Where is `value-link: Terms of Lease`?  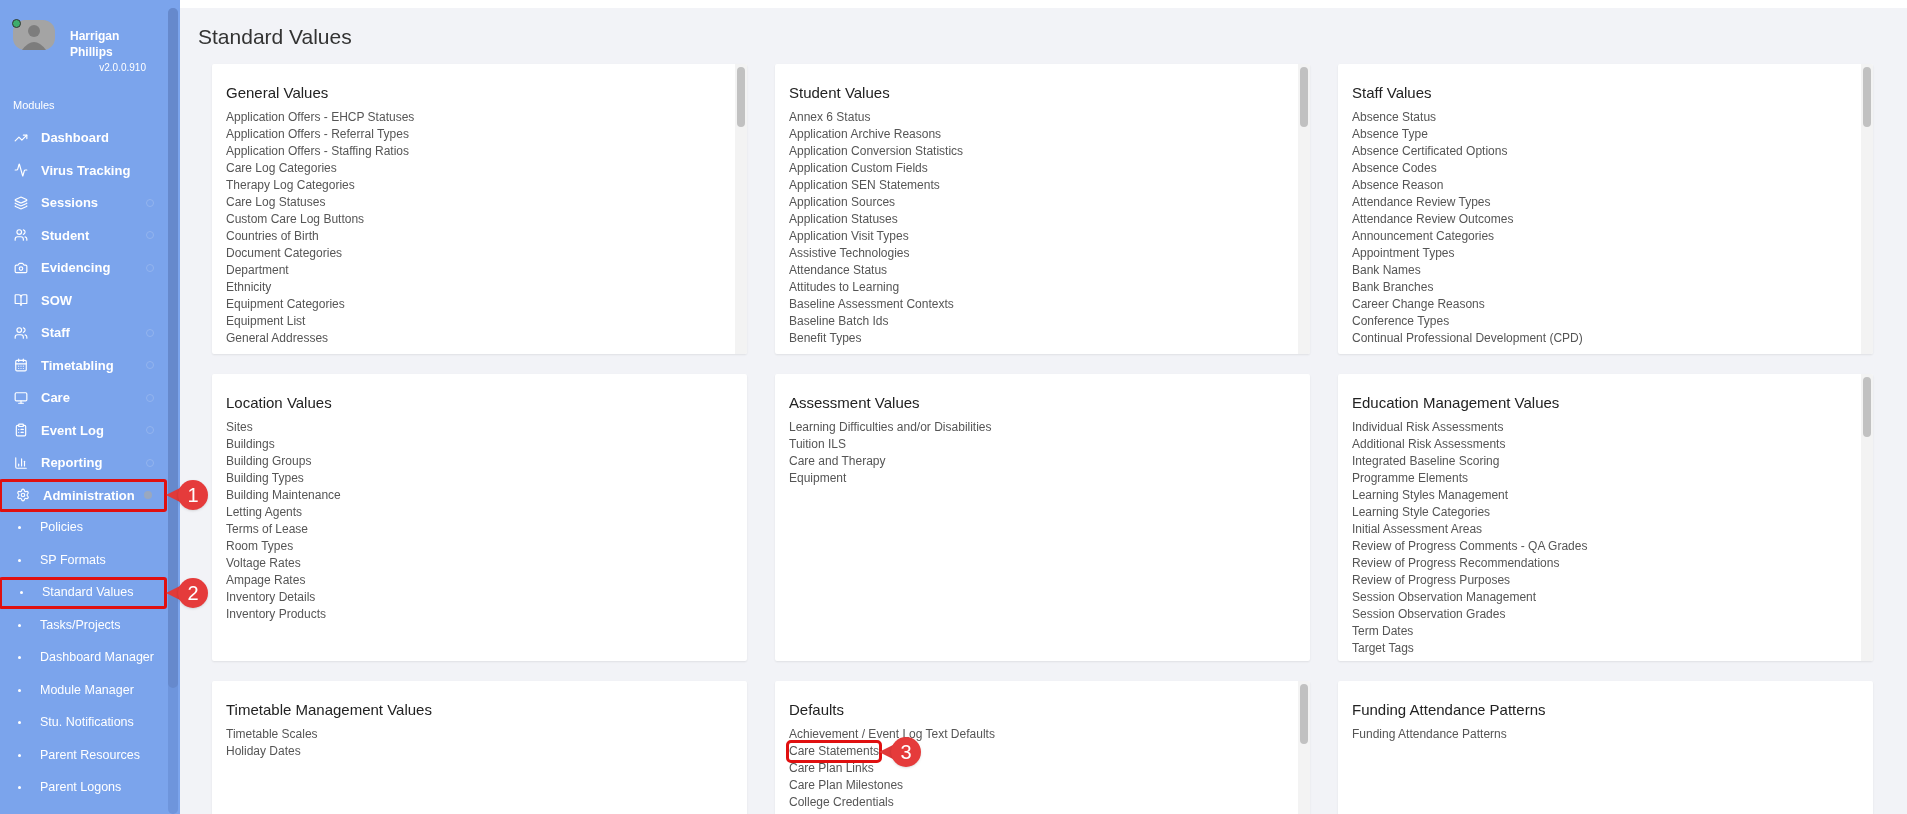 value-link: Terms of Lease is located at coordinates (267, 529).